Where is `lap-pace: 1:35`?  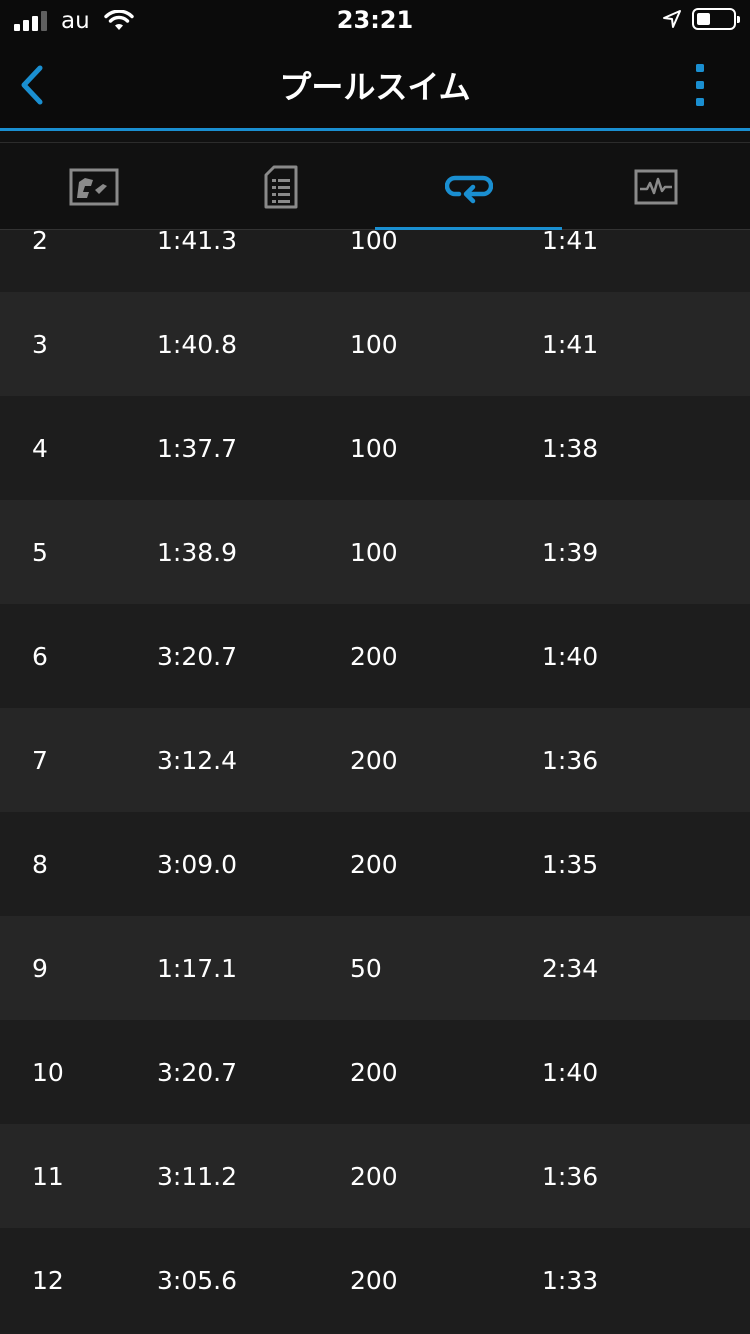
lap-pace: 1:35 is located at coordinates (570, 864).